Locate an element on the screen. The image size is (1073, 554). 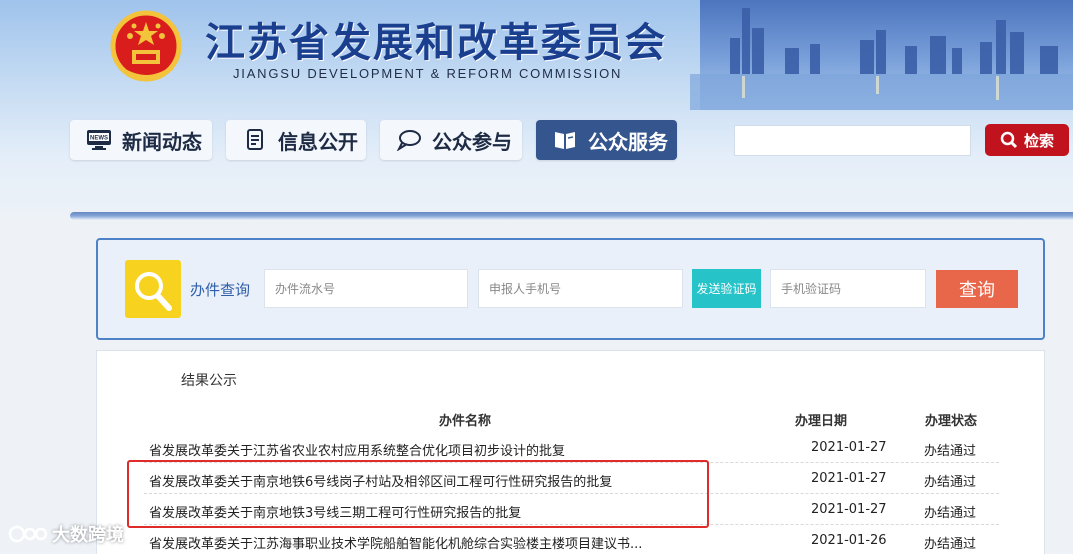
chat-bubble-icon is located at coordinates (408, 140).